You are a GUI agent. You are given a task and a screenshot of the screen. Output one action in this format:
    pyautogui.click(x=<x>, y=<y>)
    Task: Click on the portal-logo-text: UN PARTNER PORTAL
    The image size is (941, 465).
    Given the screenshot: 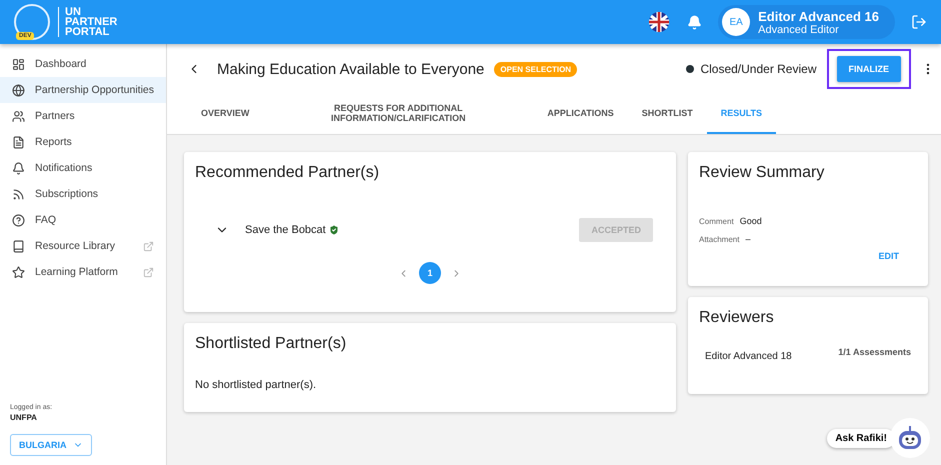 What is the action you would take?
    pyautogui.click(x=88, y=22)
    